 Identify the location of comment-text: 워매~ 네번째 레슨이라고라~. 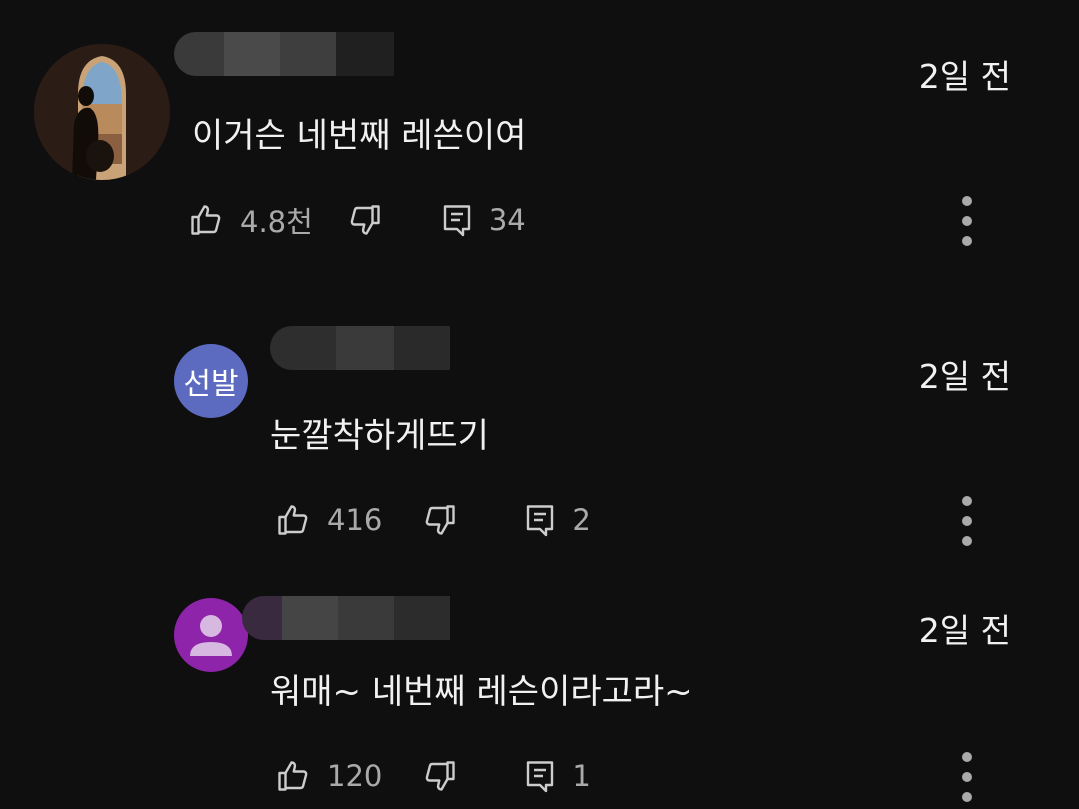
(481, 692).